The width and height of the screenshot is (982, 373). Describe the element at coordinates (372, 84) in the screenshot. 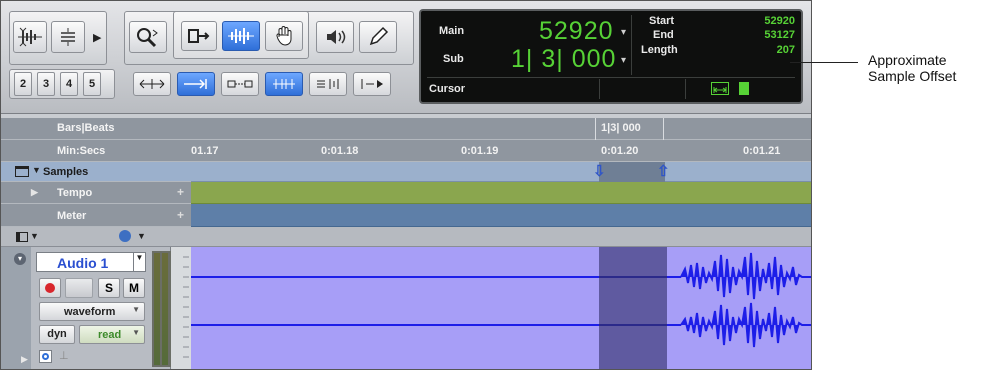

I see `mirror-midi-icon` at that location.